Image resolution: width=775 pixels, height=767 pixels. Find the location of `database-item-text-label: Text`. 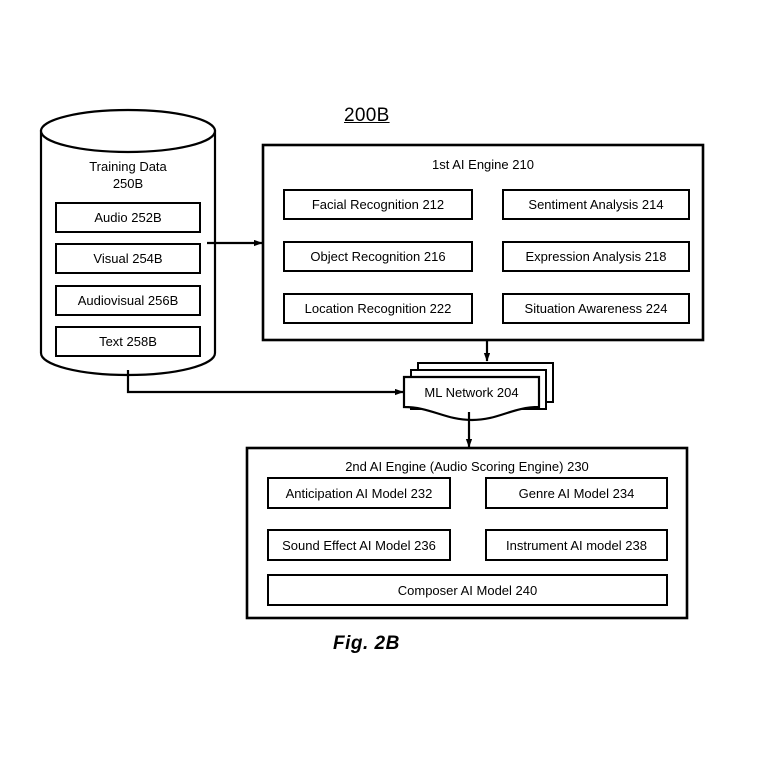

database-item-text-label: Text is located at coordinates (111, 341).